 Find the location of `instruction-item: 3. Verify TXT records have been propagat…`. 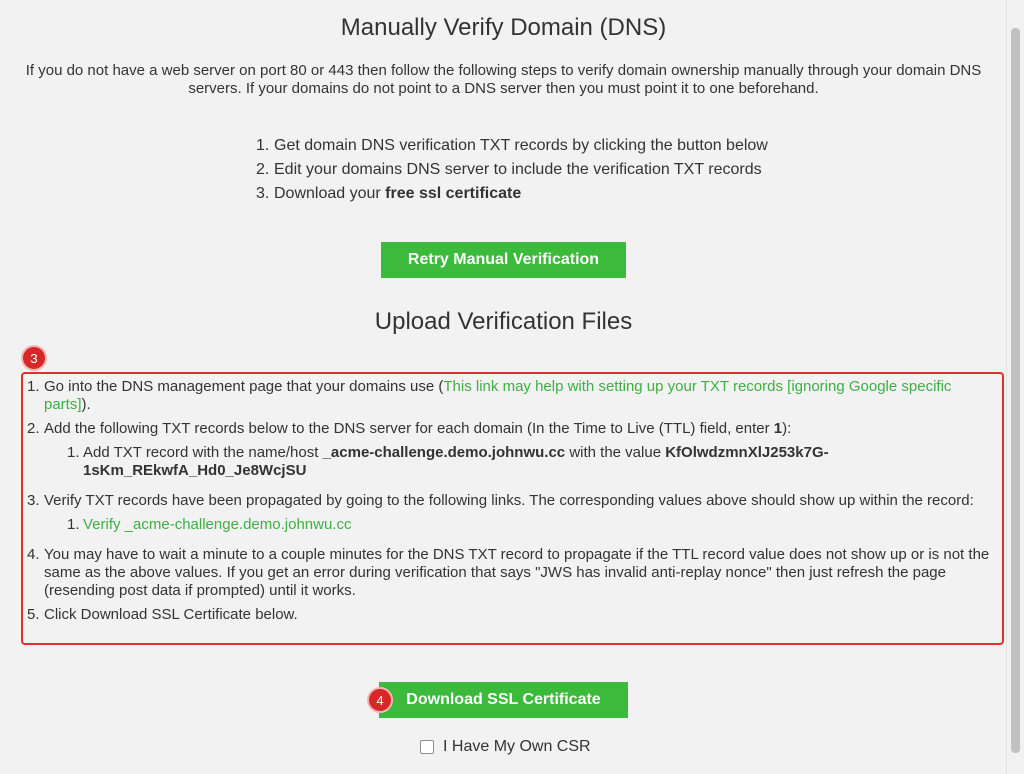

instruction-item: 3. Verify TXT records have been propagat… is located at coordinates (512, 501).